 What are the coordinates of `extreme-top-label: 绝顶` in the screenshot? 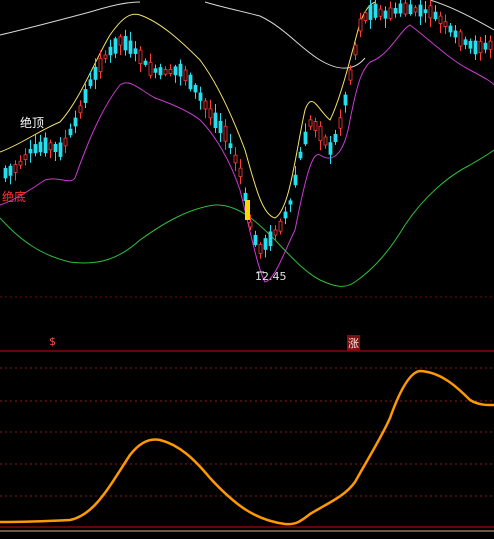 It's located at (32, 123).